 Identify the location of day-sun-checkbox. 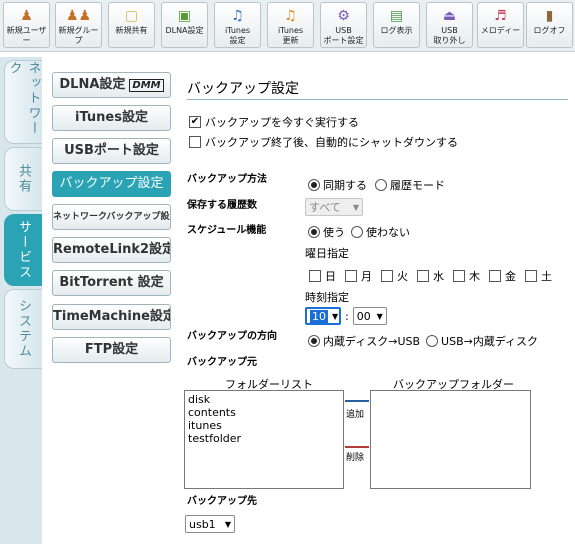
(315, 276).